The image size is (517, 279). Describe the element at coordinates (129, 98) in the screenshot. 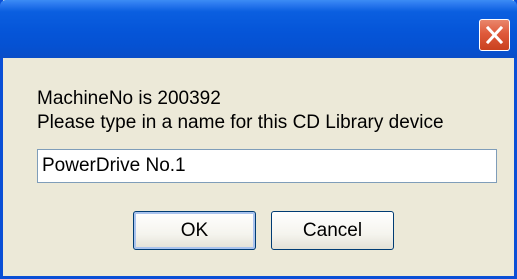

I see `machine-number-text: MachineNo is 200392` at that location.